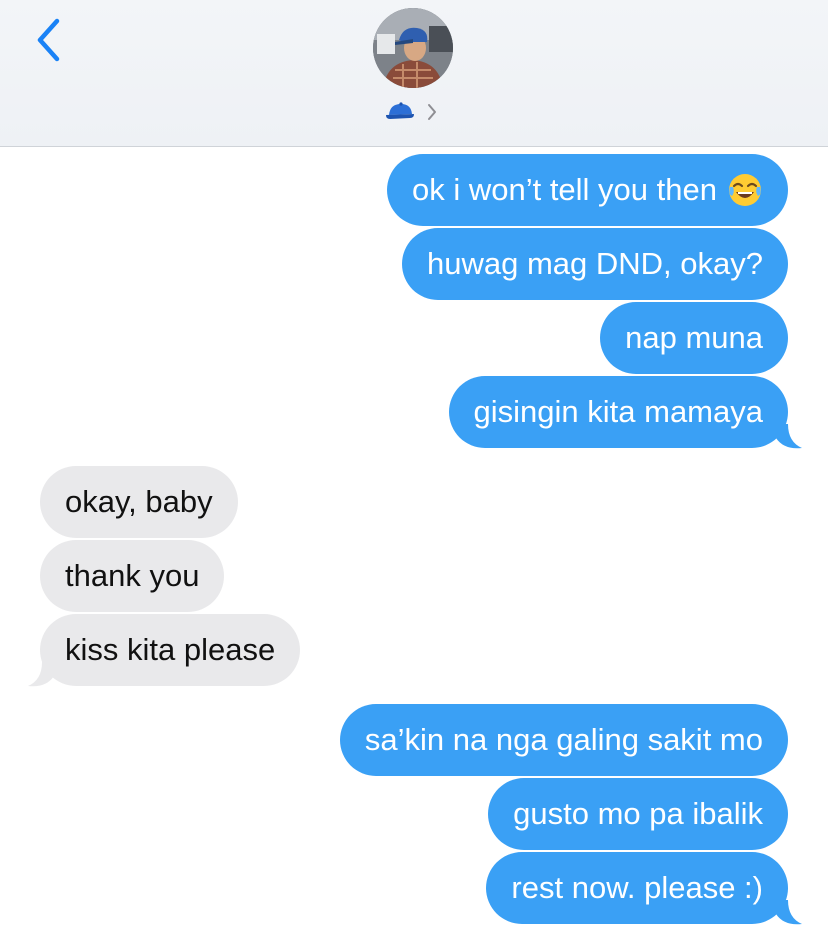 This screenshot has width=828, height=934. What do you see at coordinates (170, 650) in the screenshot?
I see `incoming-message: kiss kita please` at bounding box center [170, 650].